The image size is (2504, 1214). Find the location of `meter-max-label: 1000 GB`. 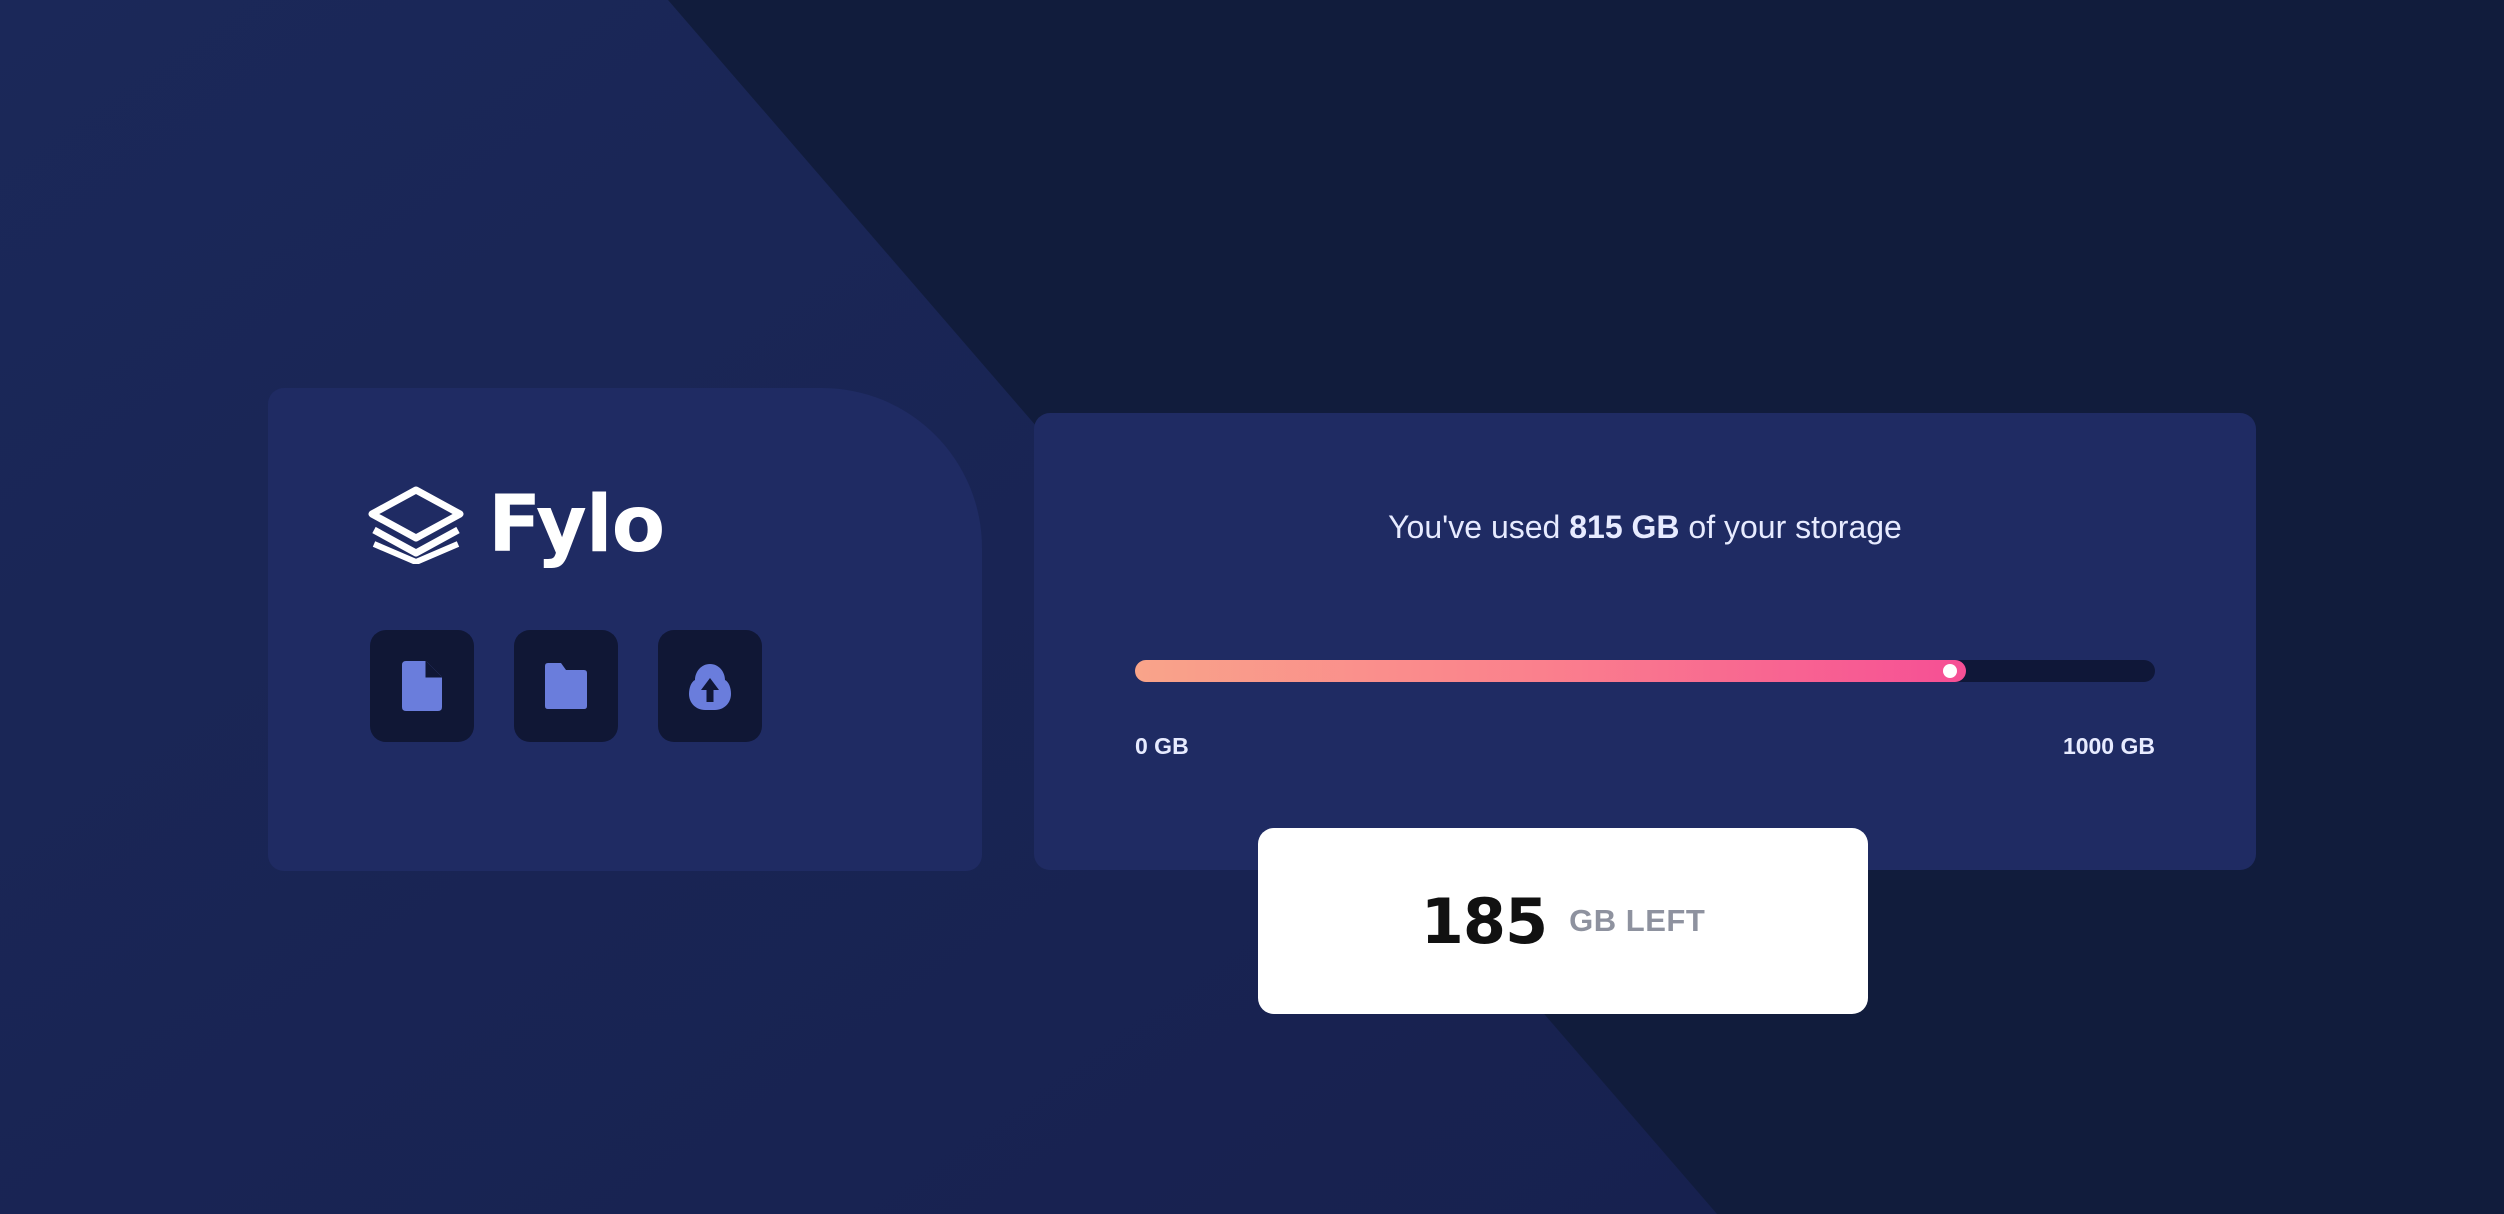

meter-max-label: 1000 GB is located at coordinates (2108, 746).